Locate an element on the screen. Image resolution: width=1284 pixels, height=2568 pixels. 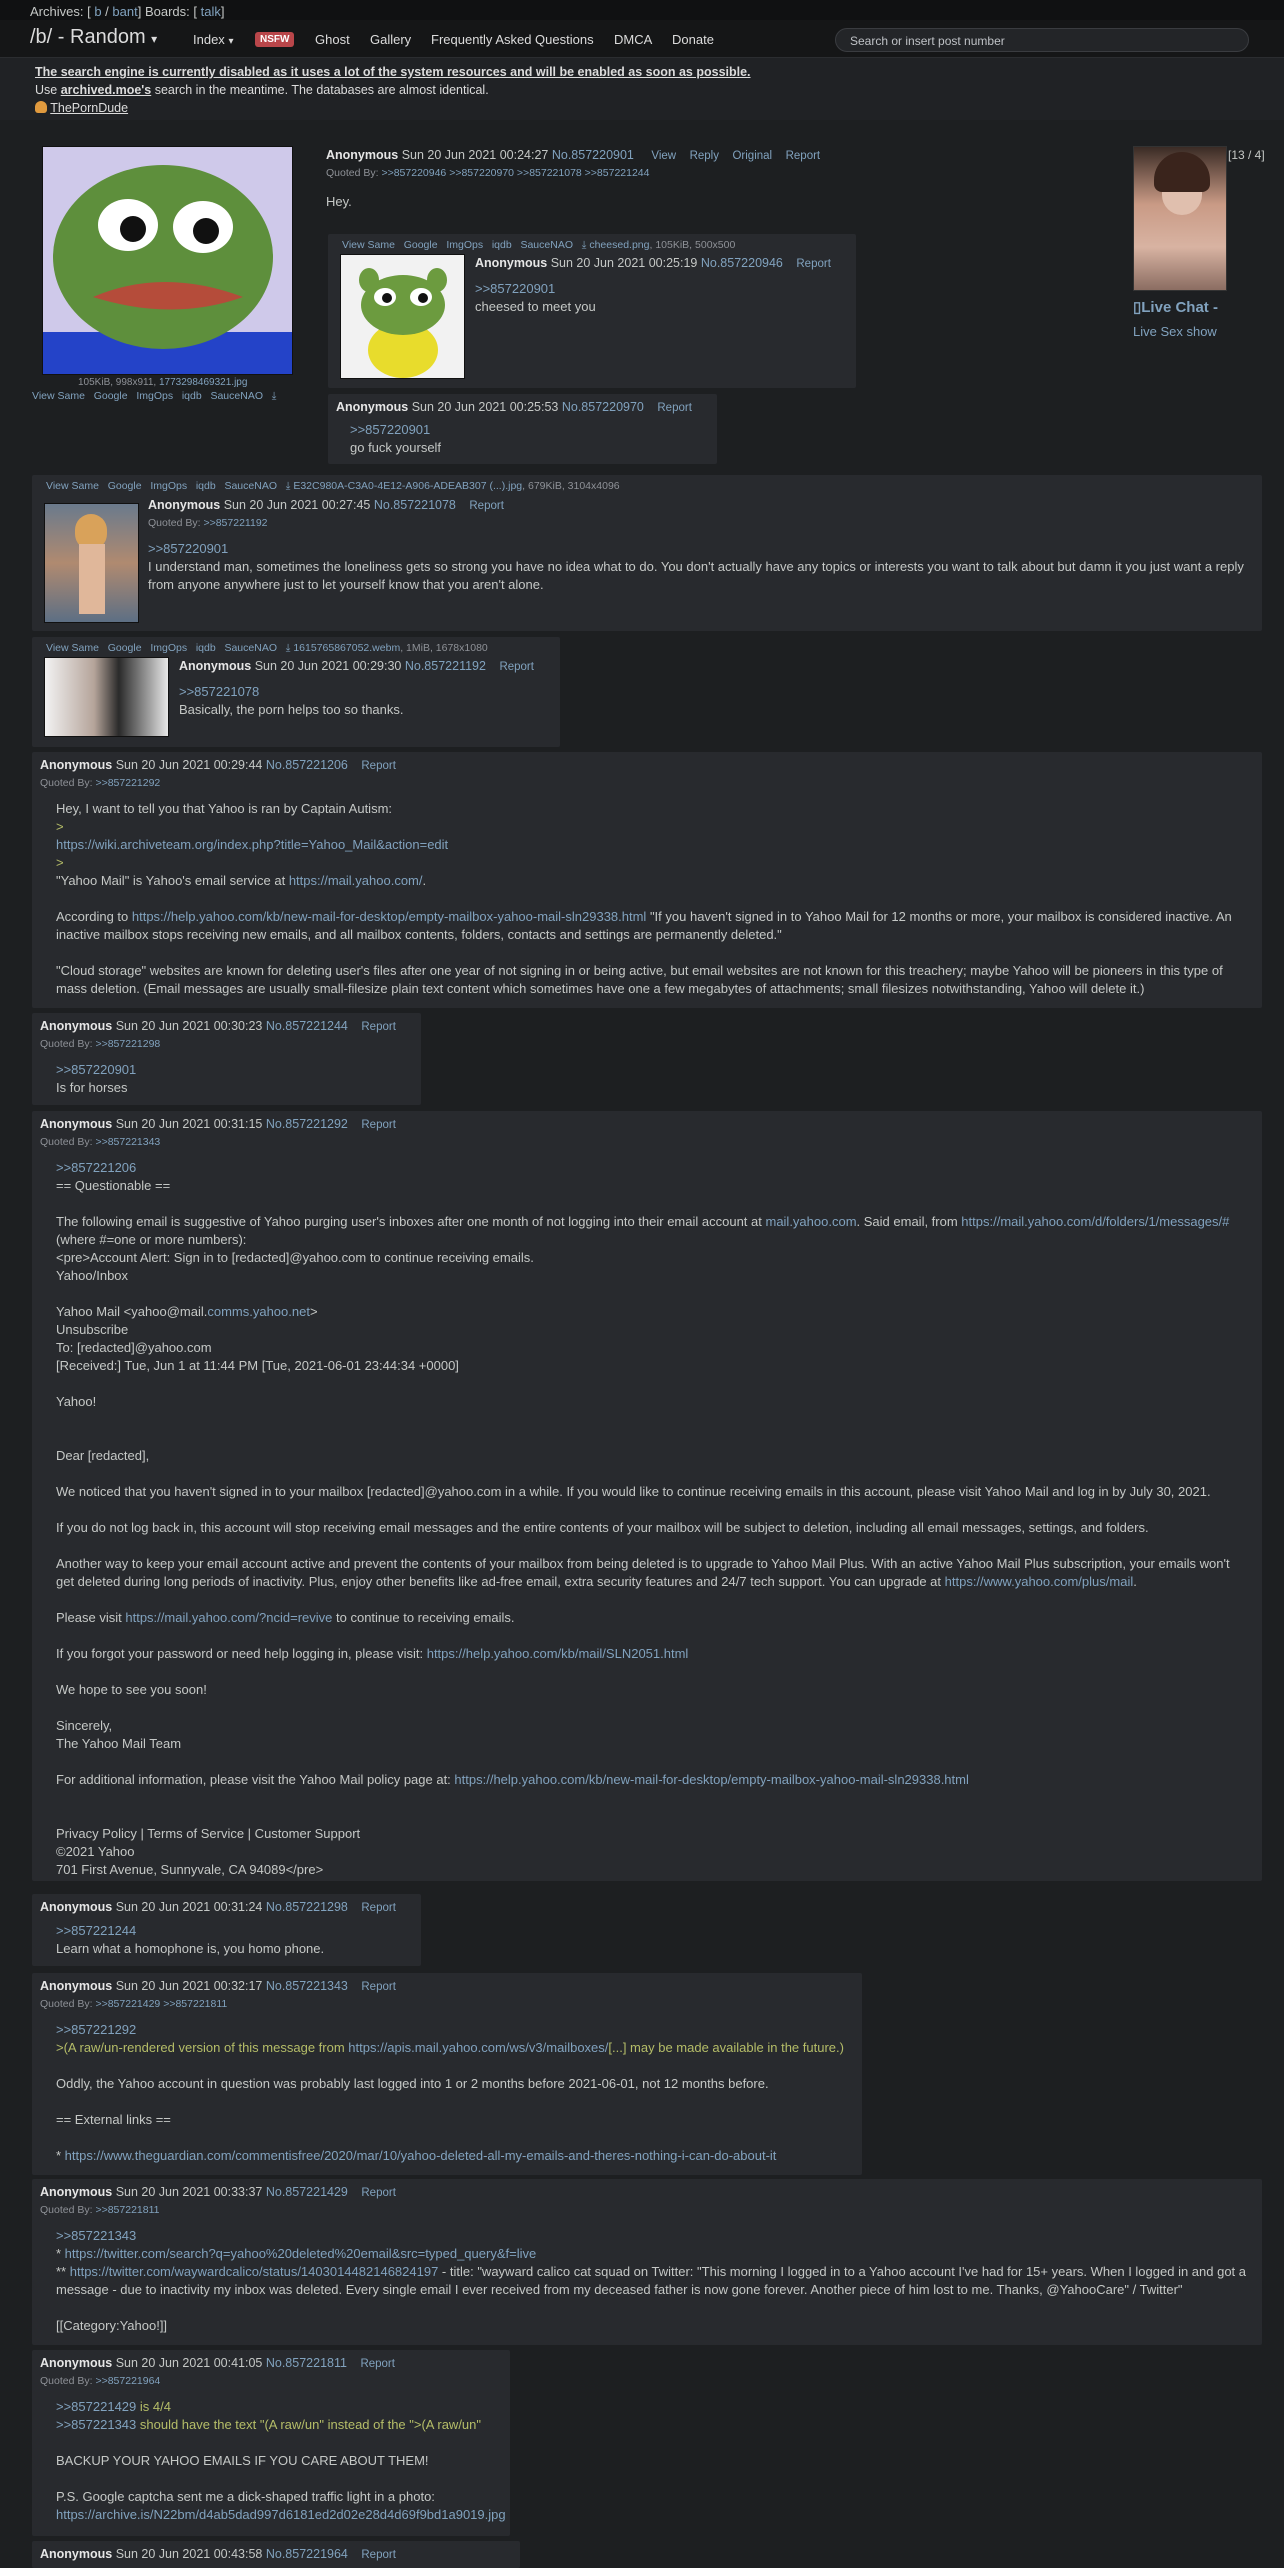
dmca-link: DMCA is located at coordinates (633, 39).